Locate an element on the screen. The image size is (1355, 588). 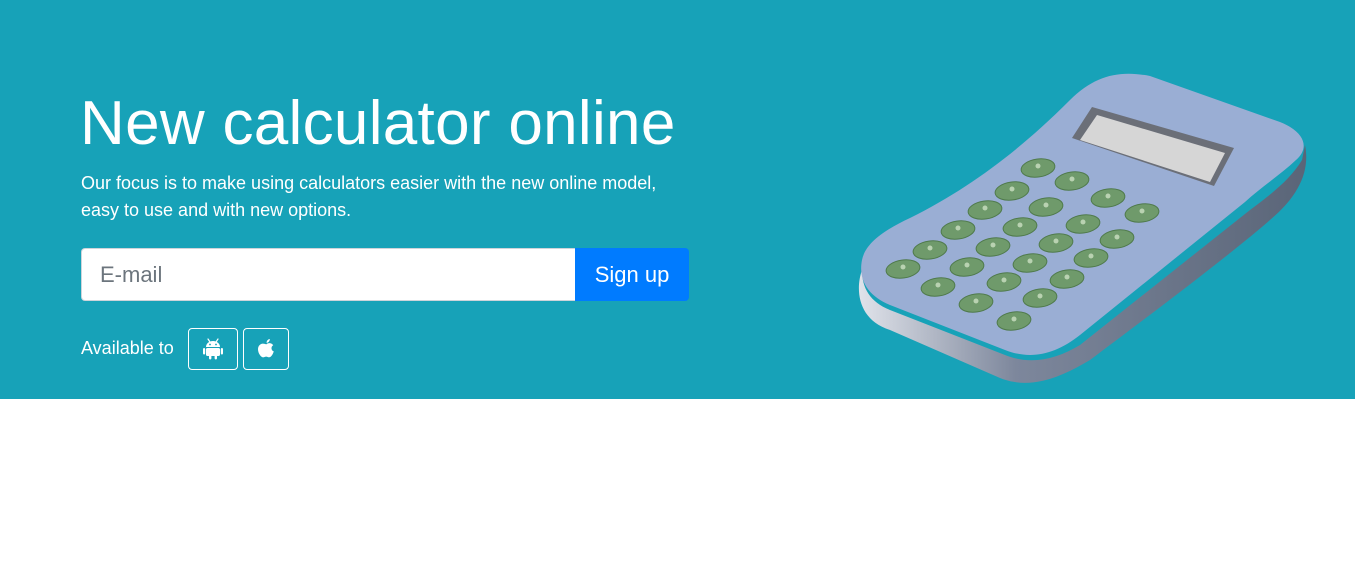
android-button is located at coordinates (213, 349).